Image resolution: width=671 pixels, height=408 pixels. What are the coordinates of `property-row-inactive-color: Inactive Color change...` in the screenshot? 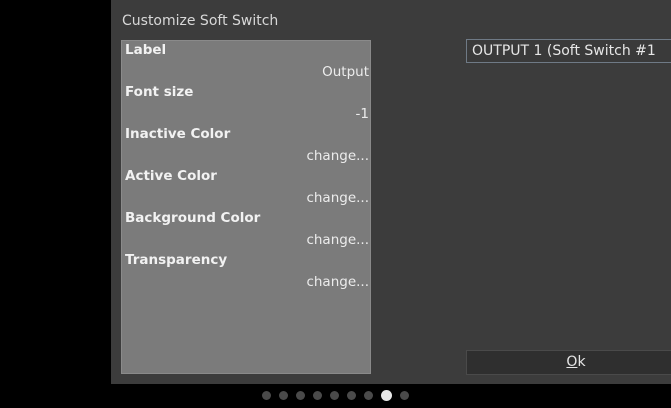 It's located at (246, 146).